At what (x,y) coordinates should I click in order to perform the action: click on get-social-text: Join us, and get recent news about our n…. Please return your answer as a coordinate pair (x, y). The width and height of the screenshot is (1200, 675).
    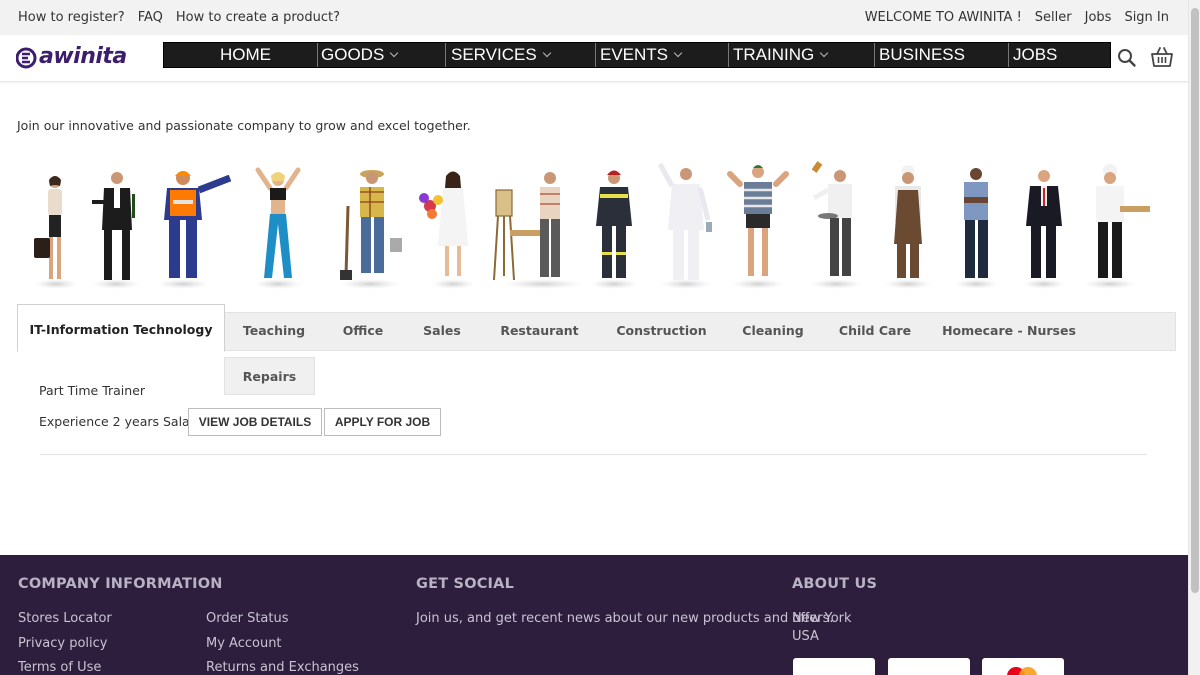
    Looking at the image, I should click on (625, 618).